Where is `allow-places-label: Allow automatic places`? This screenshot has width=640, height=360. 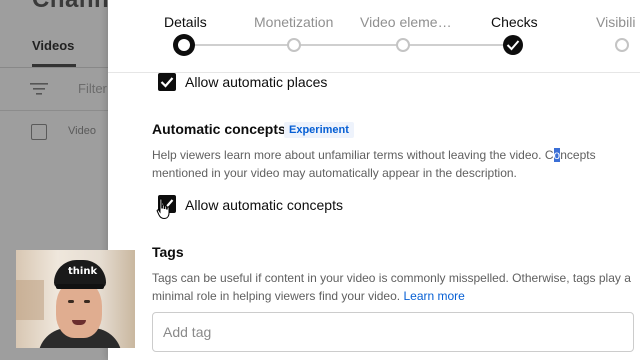 allow-places-label: Allow automatic places is located at coordinates (256, 82).